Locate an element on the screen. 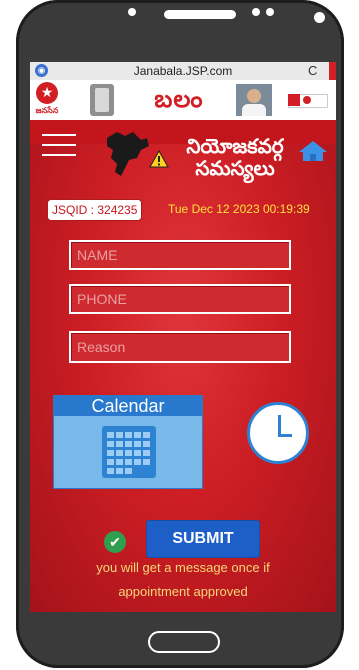 The height and width of the screenshot is (670, 359). party-flag-icon is located at coordinates (308, 100).